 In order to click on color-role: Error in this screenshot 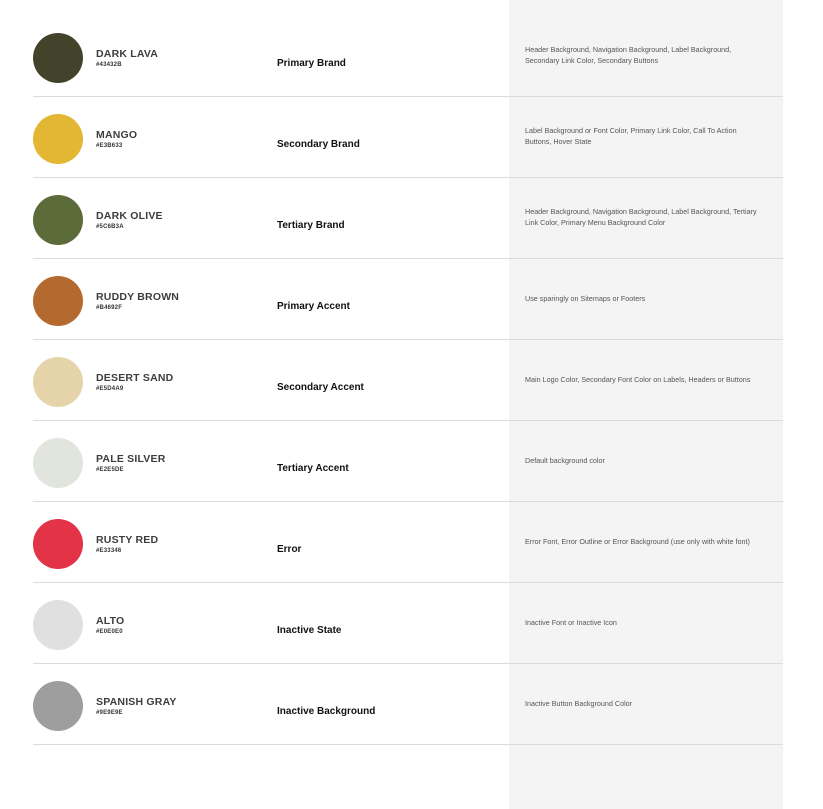, I will do `click(289, 549)`.